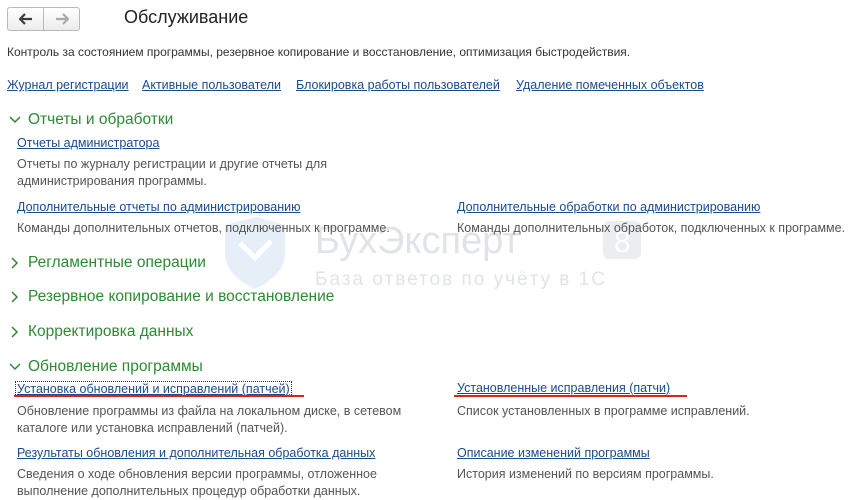 The image size is (863, 500). I want to click on back-button, so click(26, 19).